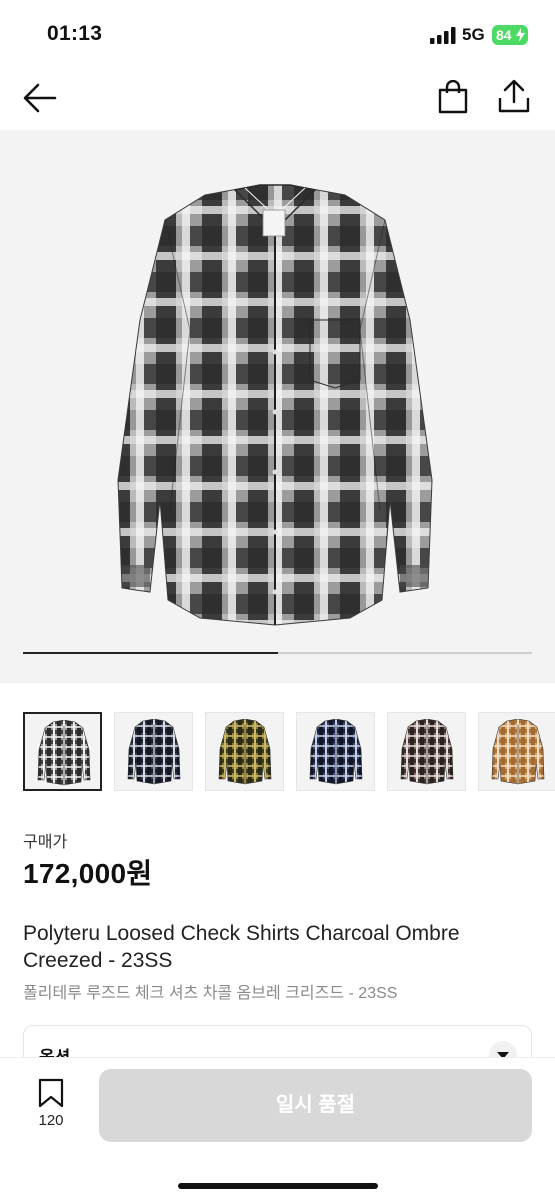  Describe the element at coordinates (277, 35) in the screenshot. I see `status-bar: 01:13 5G 84` at that location.